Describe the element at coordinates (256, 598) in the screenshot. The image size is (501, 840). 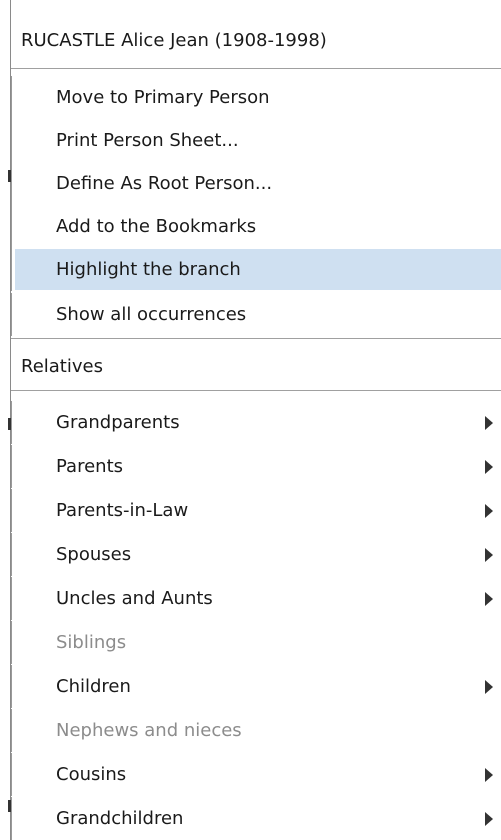
I see `menu-item-uncles-and-aunts: Uncles and Aunts` at that location.